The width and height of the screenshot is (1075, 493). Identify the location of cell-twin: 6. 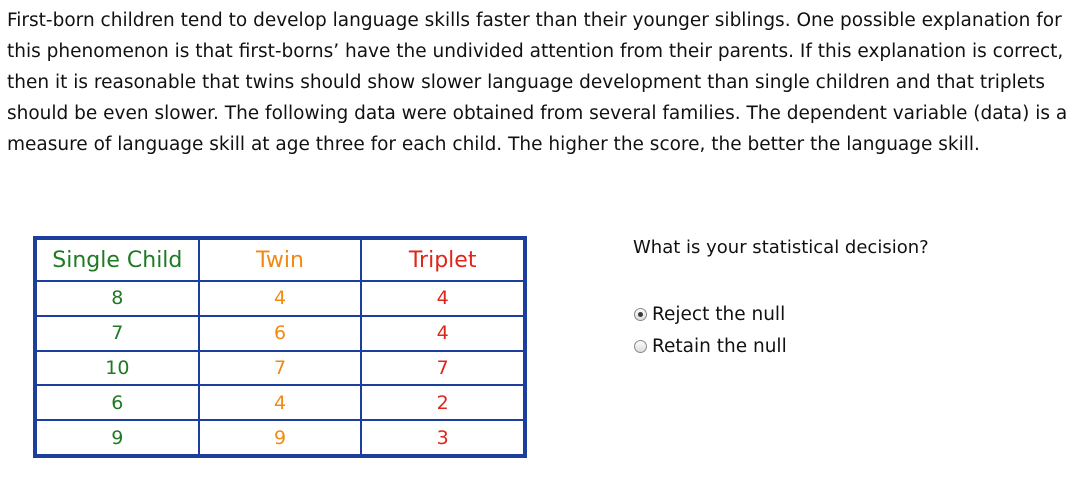
(280, 333).